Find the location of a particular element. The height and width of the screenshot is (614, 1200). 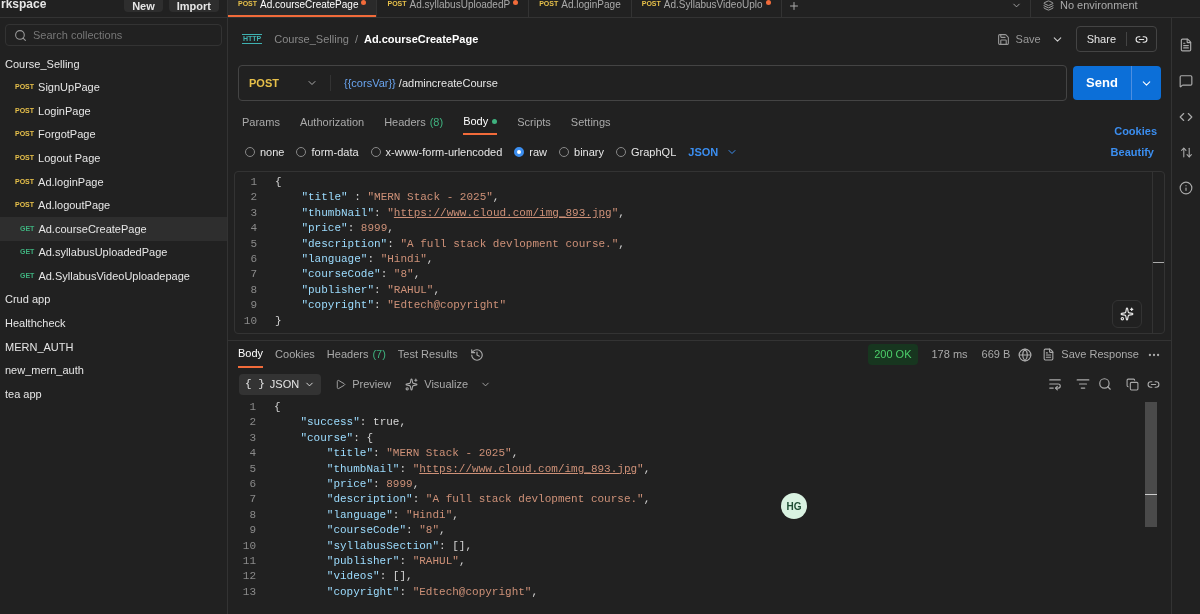

code-line: } is located at coordinates (278, 320).